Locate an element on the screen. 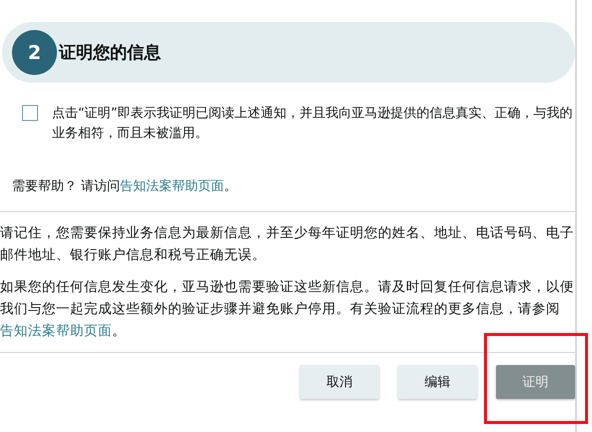  notice-paragraph: 请记住，您需要保持业务信息为最新信息，并至少每年证明您的姓名、地址、电话号码、电子邮件地址、银行账户信息和税号正确无误。 is located at coordinates (287, 244).